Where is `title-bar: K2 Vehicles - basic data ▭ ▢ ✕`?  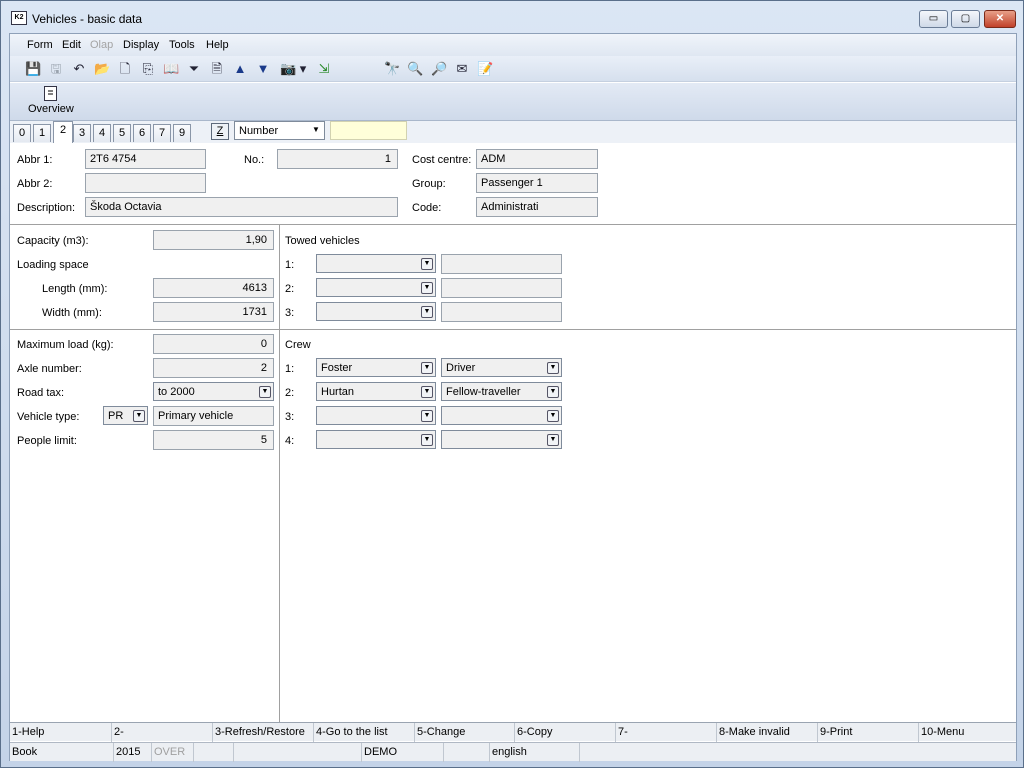
title-bar: K2 Vehicles - basic data ▭ ▢ ✕ is located at coordinates (512, 17).